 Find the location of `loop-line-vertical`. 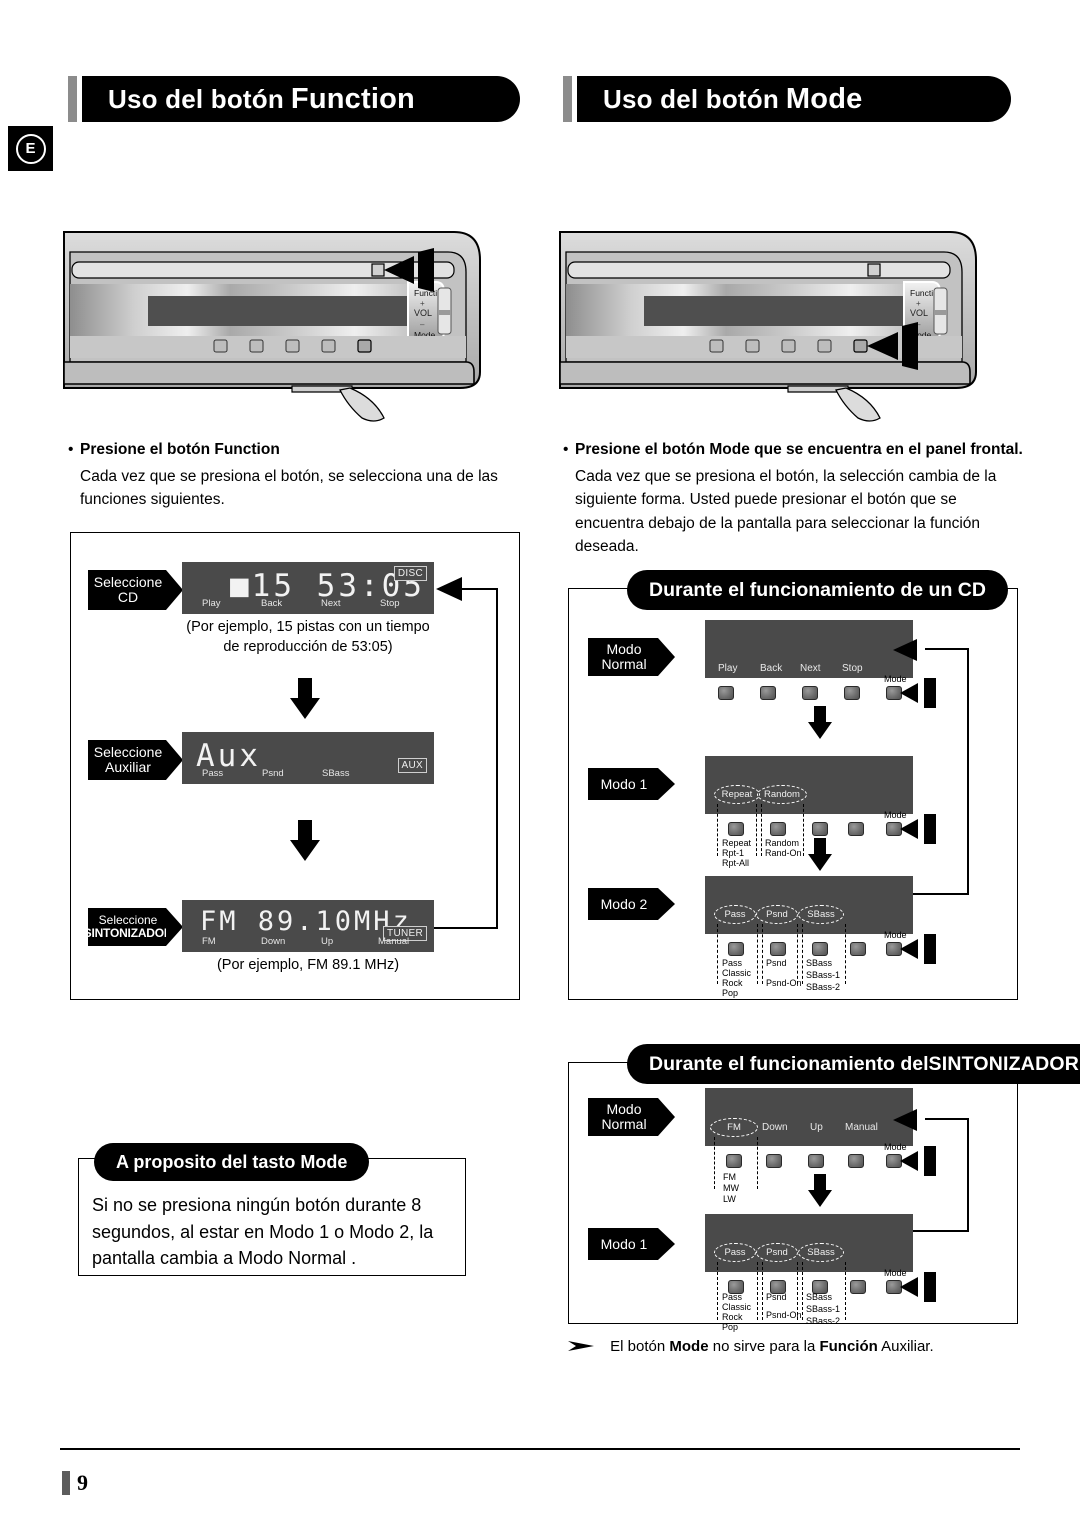

loop-line-vertical is located at coordinates (497, 758).